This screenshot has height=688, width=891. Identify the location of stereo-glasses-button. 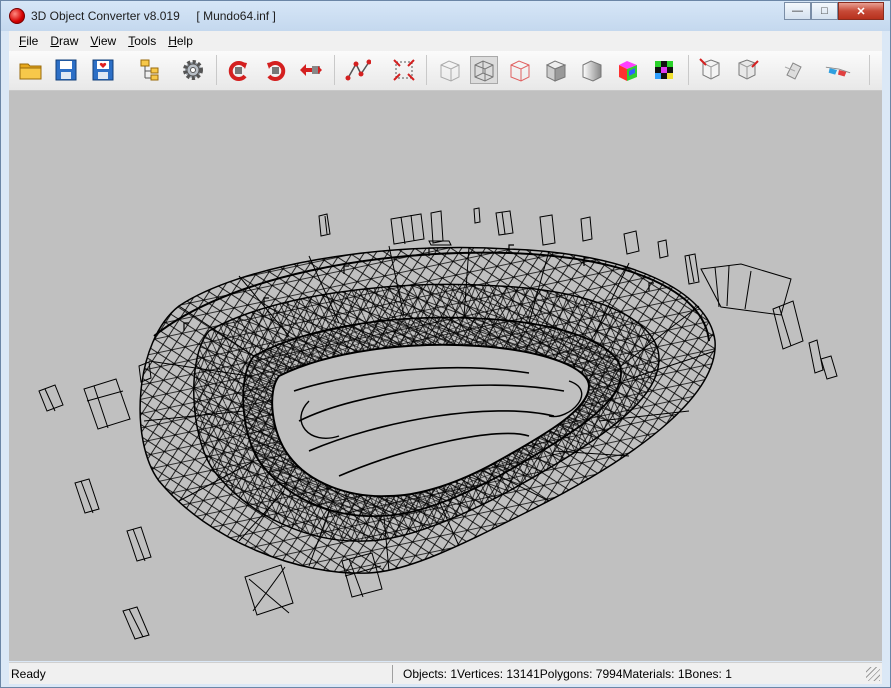
(838, 70).